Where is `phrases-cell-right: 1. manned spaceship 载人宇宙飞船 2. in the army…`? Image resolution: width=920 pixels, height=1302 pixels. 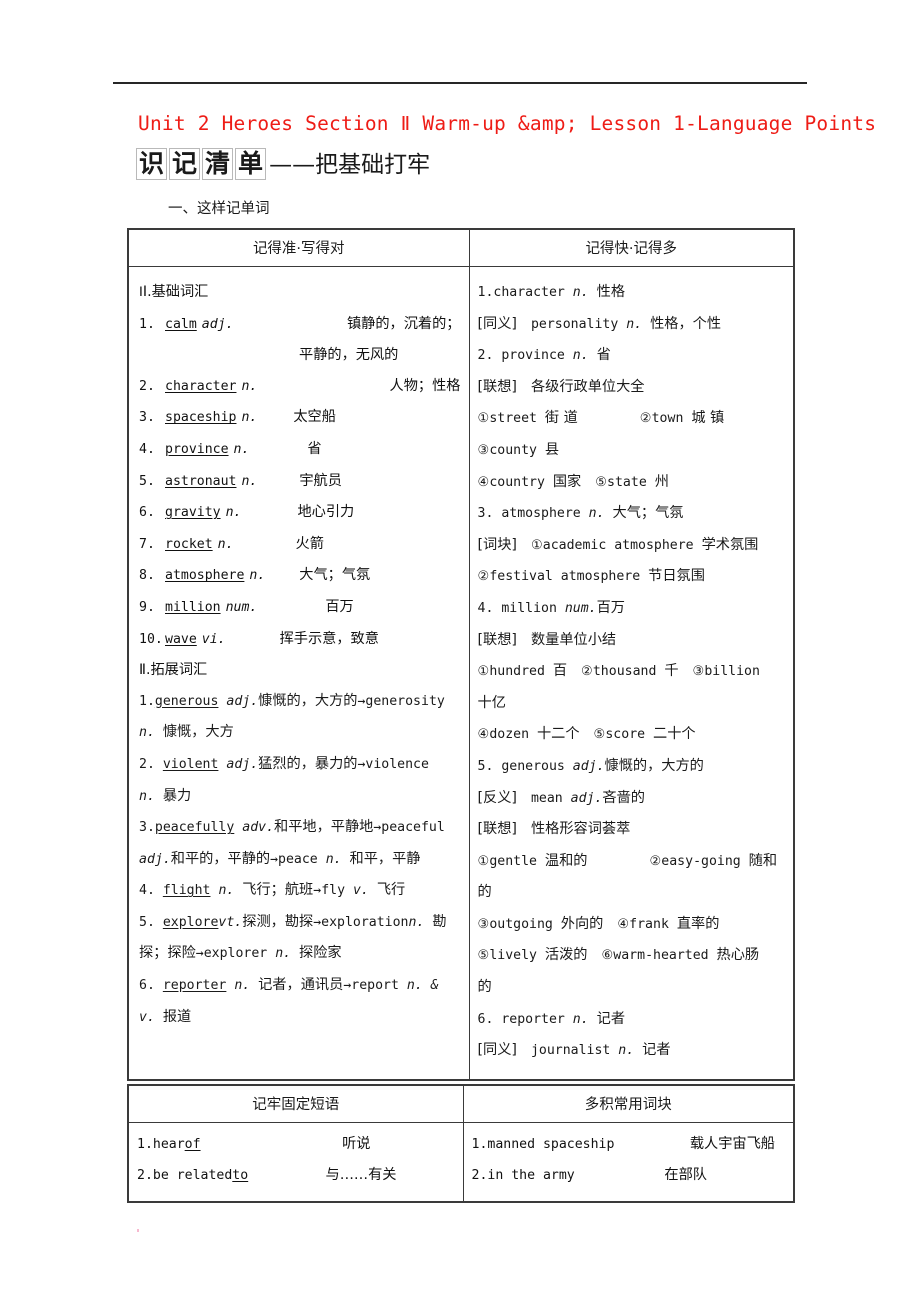 phrases-cell-right: 1. manned spaceship 载人宇宙飞船 2. in the army… is located at coordinates (628, 1162).